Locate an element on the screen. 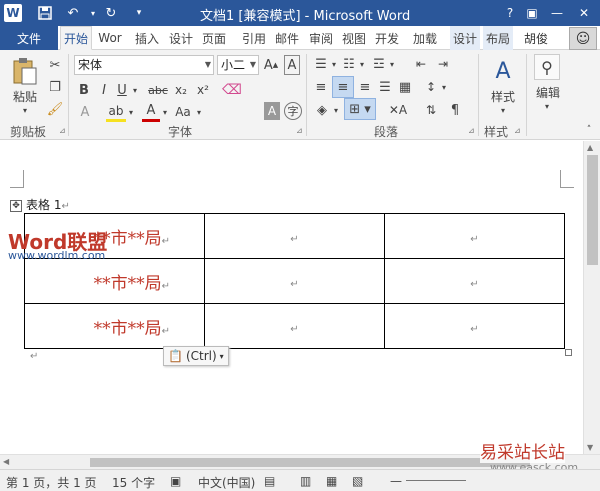 This screenshot has width=600, height=491. tab-wor: Wor is located at coordinates (110, 38).